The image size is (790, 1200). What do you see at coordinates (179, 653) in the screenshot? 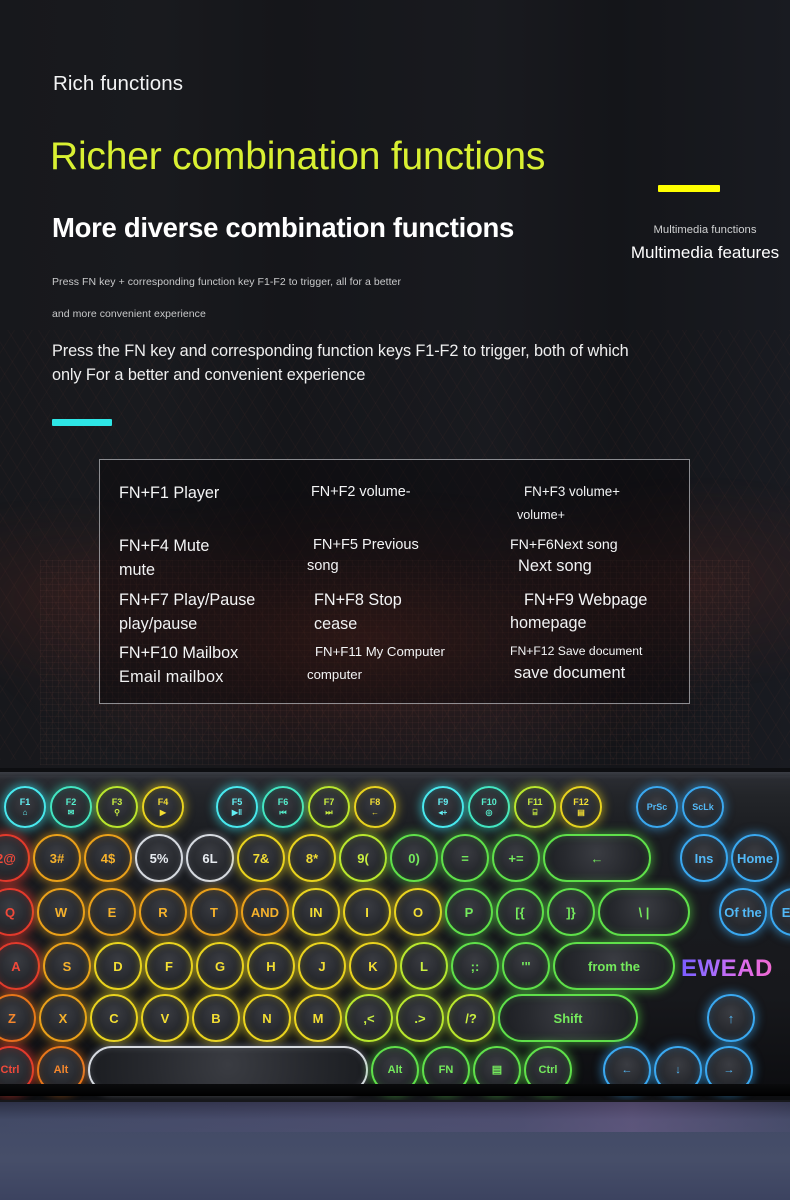
I see `fn-entry-main: FN+F10 Mailbox` at bounding box center [179, 653].